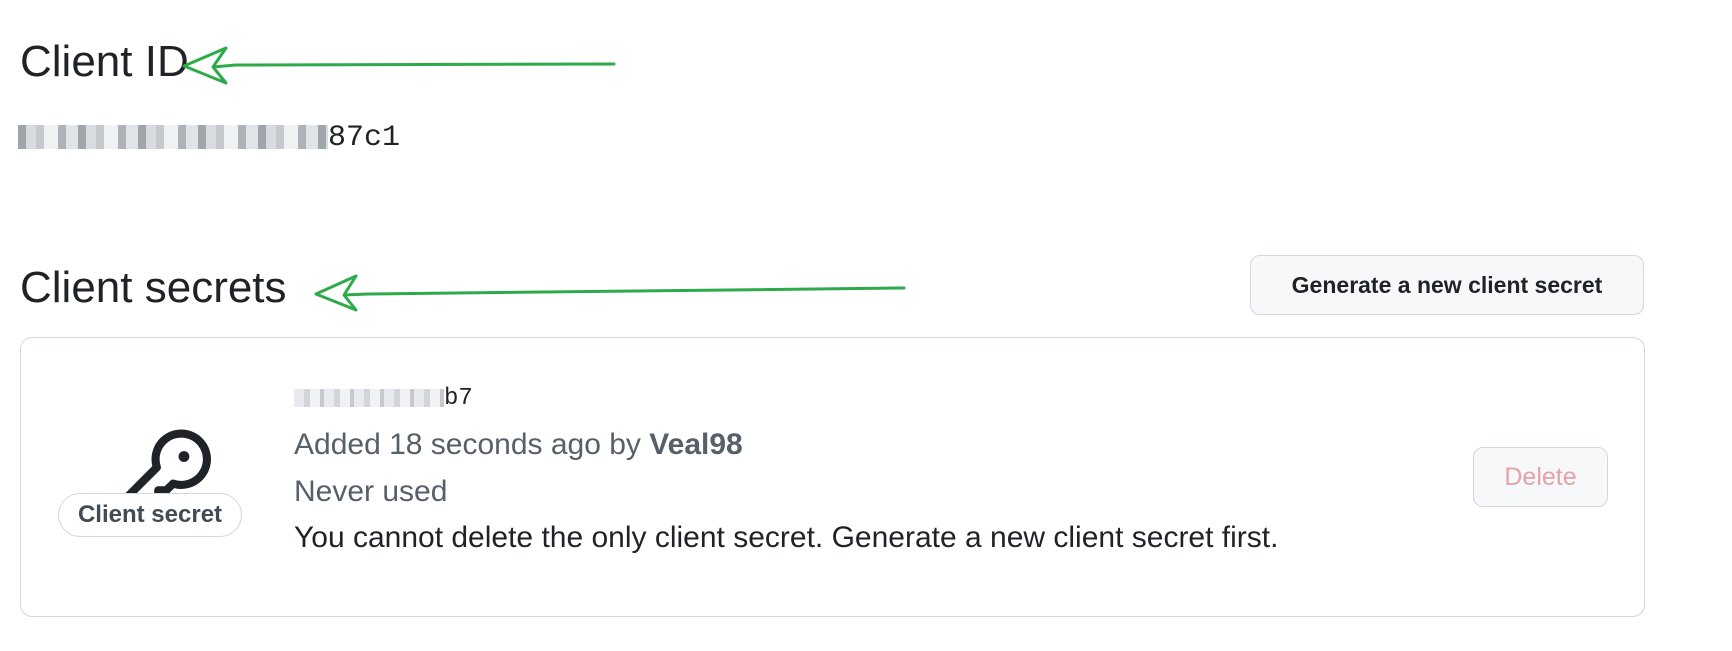  What do you see at coordinates (369, 397) in the screenshot?
I see `redacted-client-secret-prefix` at bounding box center [369, 397].